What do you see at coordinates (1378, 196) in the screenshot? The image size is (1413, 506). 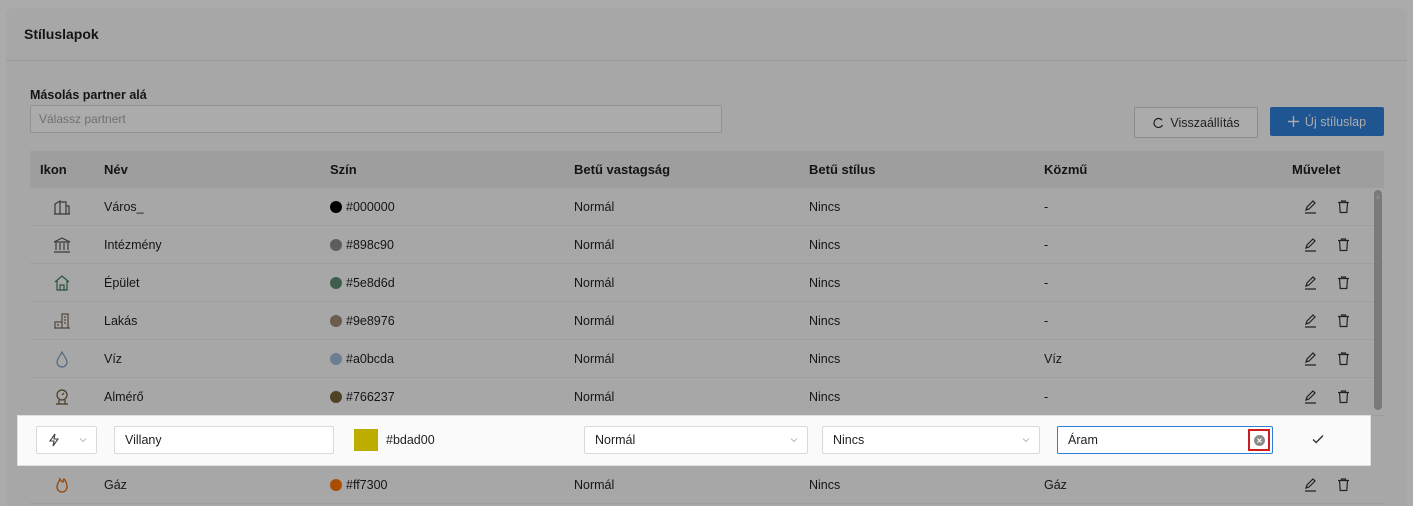 I see `scroll-up-arrow: ▲` at bounding box center [1378, 196].